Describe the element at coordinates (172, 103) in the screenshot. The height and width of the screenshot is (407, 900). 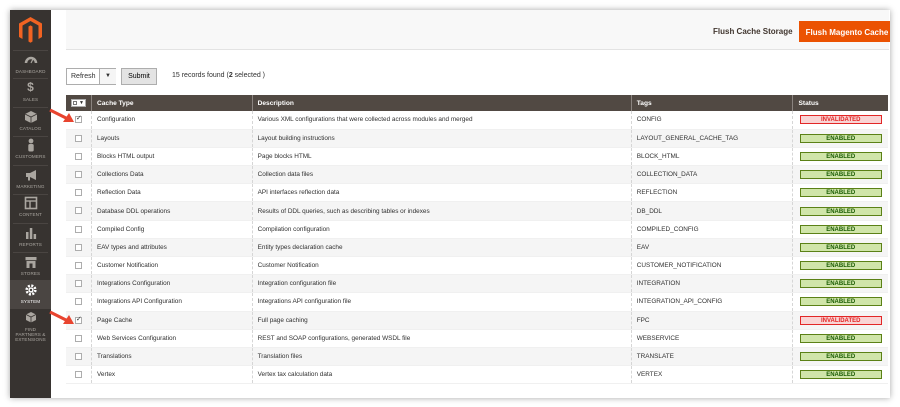
I see `column-header-cache-type: Cache Type` at that location.